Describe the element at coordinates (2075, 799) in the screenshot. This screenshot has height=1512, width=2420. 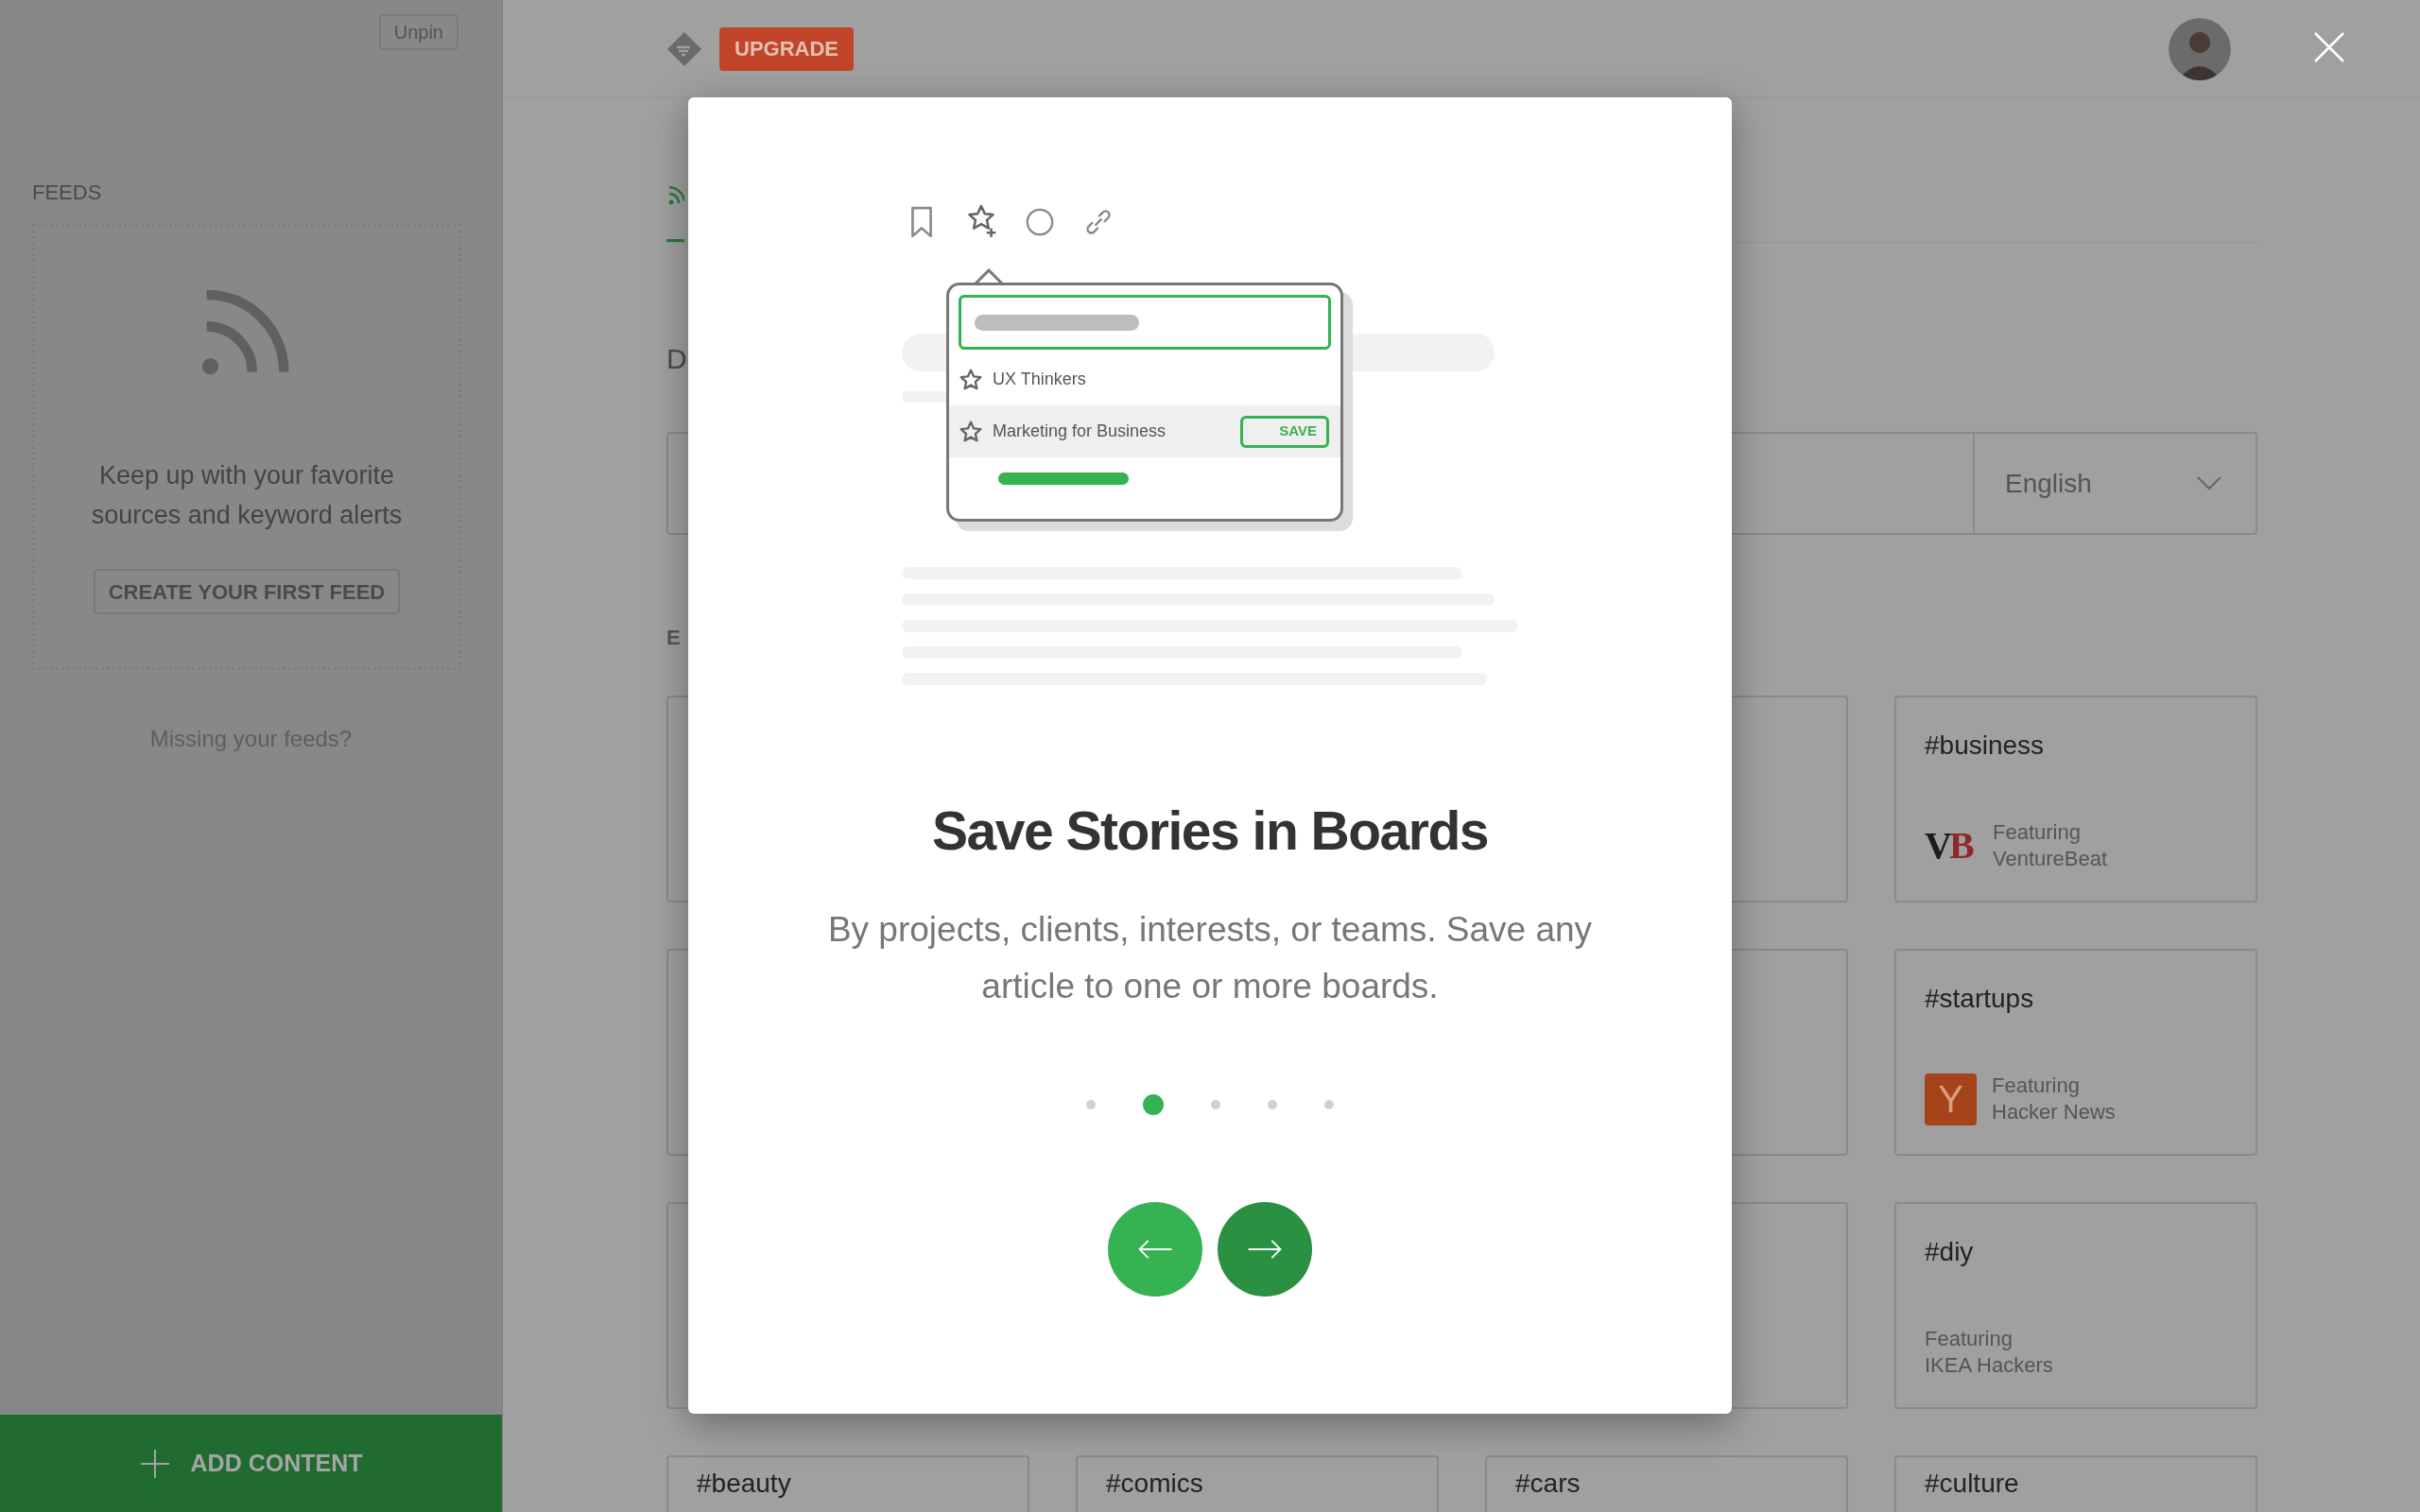
I see `topic-card: #business VB Featuring VentureBeat` at that location.